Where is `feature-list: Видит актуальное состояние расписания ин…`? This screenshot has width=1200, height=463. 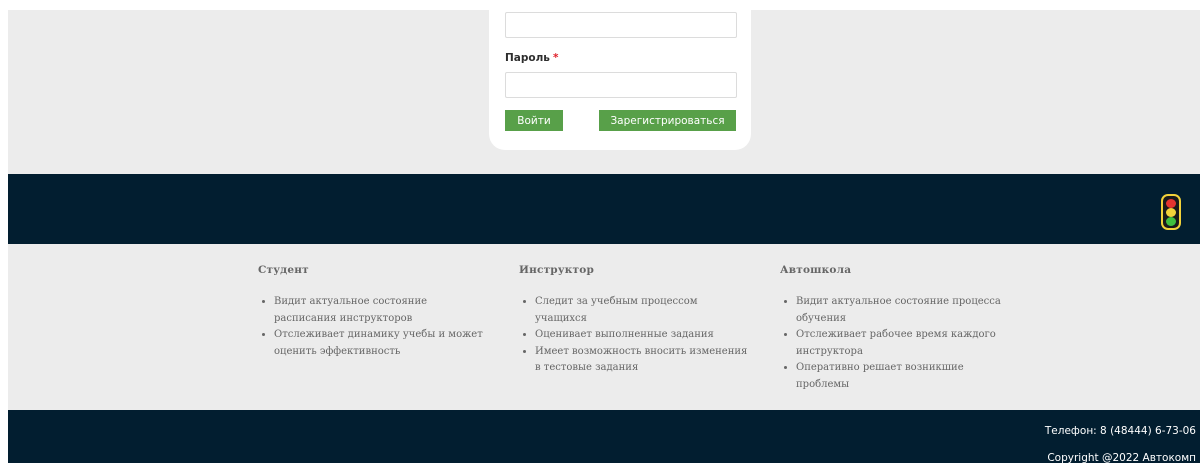
feature-list: Видит актуальное состояние расписания ин… is located at coordinates (373, 327).